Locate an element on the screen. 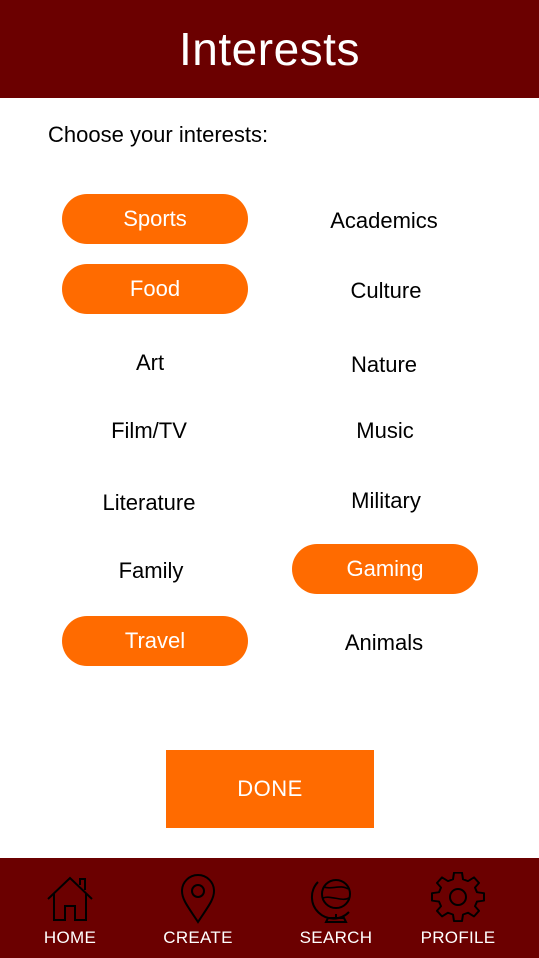  nav-item-search: SEARCH is located at coordinates (336, 908).